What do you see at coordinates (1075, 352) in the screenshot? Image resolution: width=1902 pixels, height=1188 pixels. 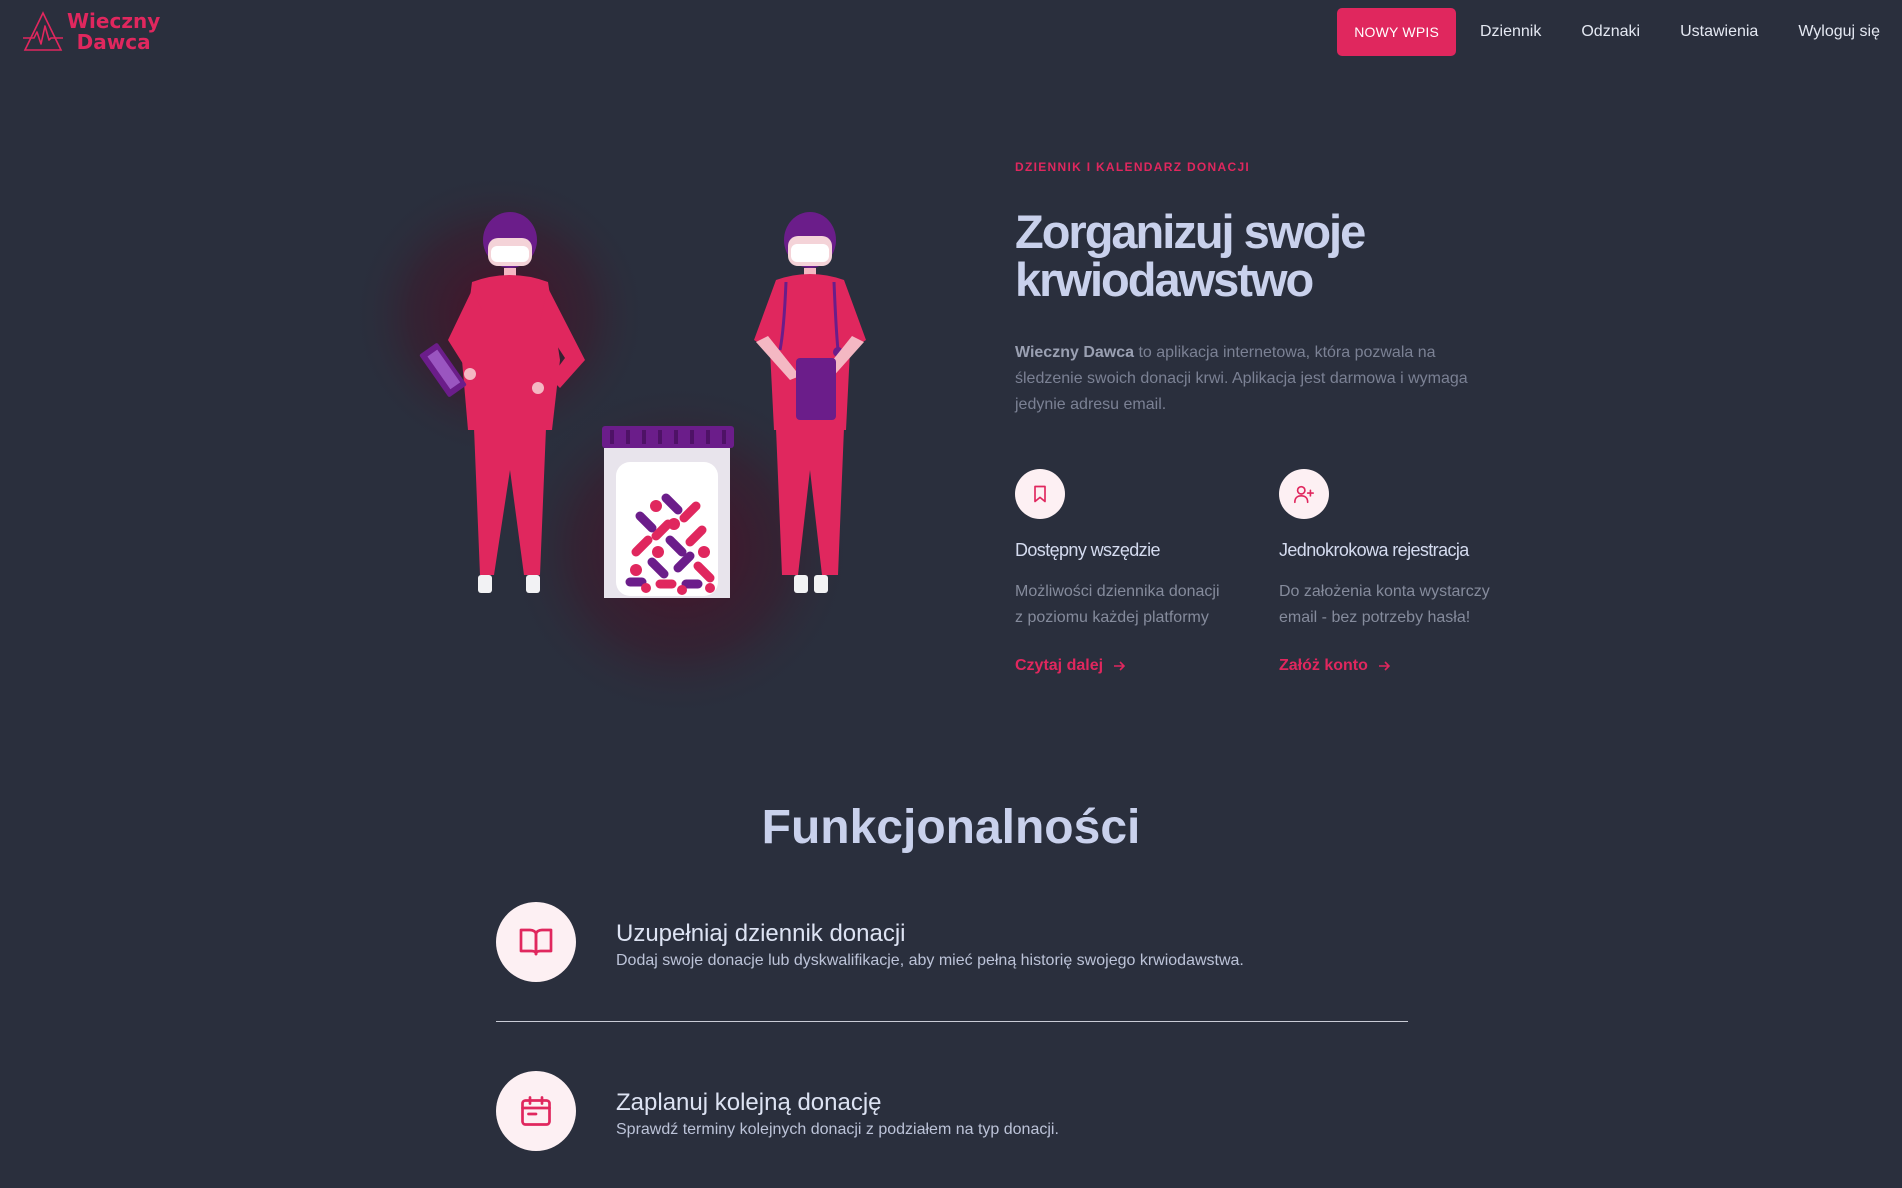 I see `hero-desc-bold: Wieczny Dawca` at bounding box center [1075, 352].